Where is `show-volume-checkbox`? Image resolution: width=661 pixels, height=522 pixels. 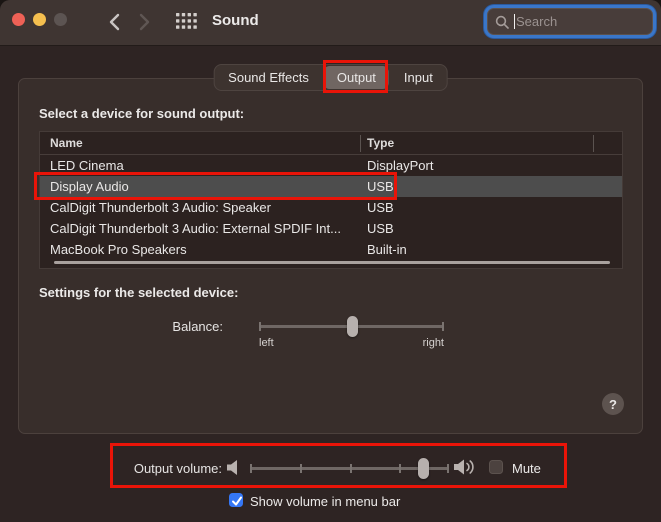
show-volume-checkbox is located at coordinates (236, 500).